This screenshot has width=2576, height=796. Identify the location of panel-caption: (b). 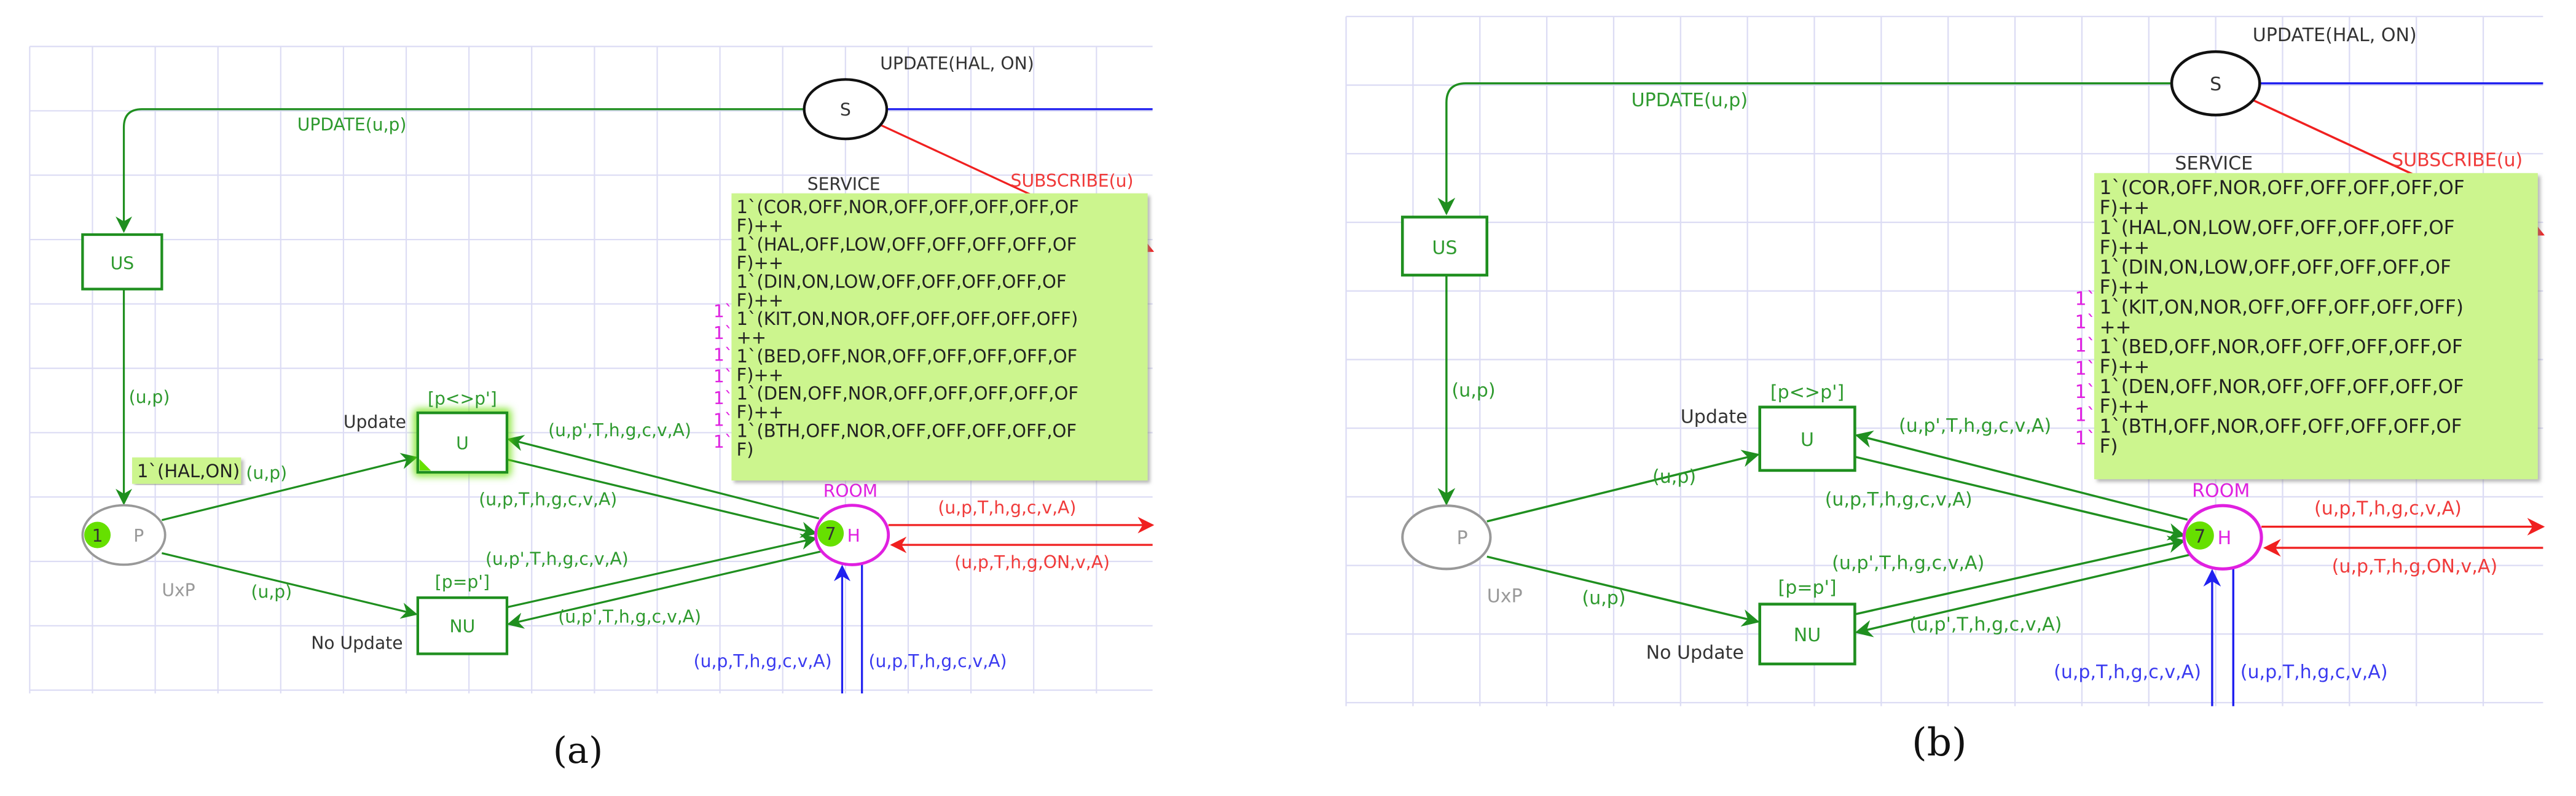
(1939, 742).